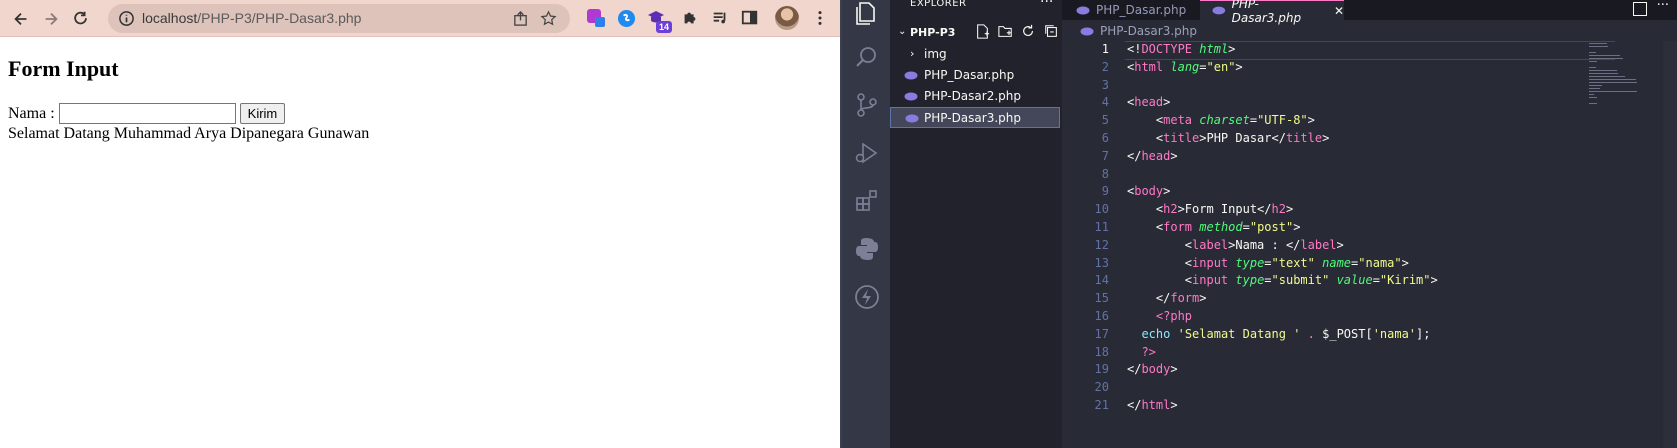  I want to click on code-line: <head>, so click(1148, 104).